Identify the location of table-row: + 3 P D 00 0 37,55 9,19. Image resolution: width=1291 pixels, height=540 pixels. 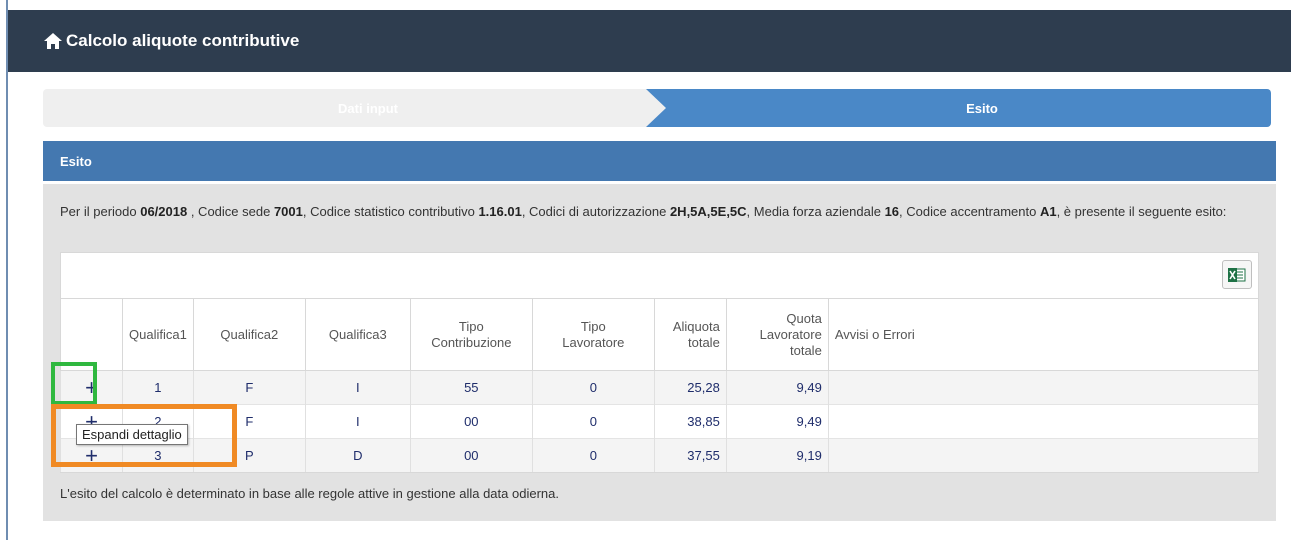
(660, 455).